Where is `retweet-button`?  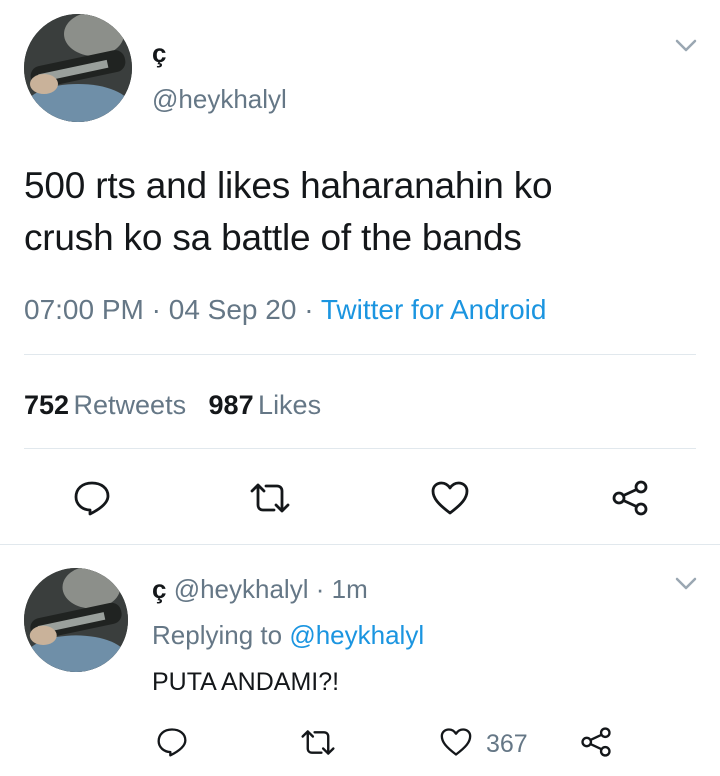 retweet-button is located at coordinates (270, 498).